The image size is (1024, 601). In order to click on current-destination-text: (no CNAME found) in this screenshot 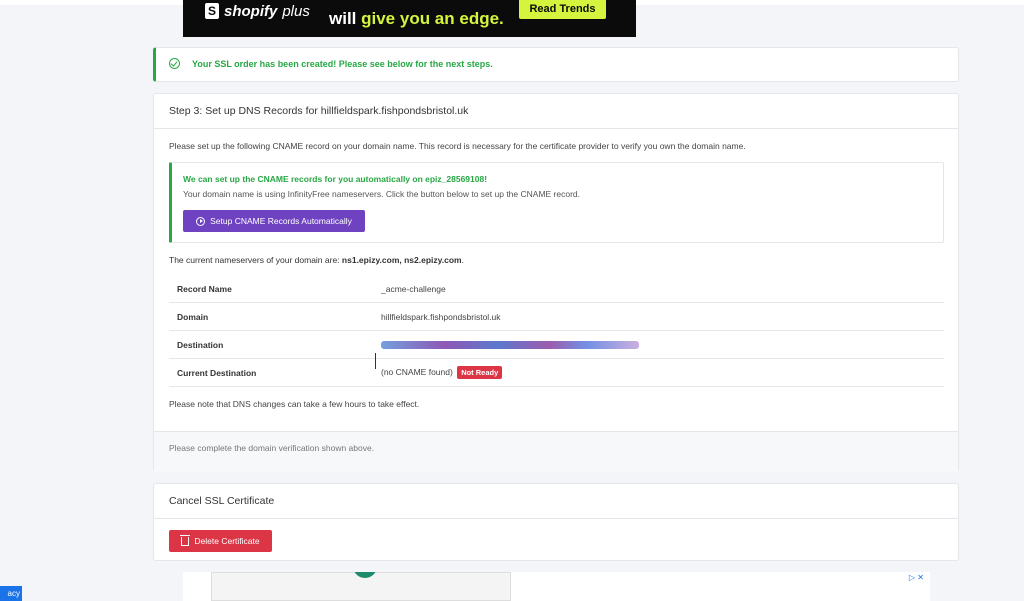, I will do `click(417, 372)`.